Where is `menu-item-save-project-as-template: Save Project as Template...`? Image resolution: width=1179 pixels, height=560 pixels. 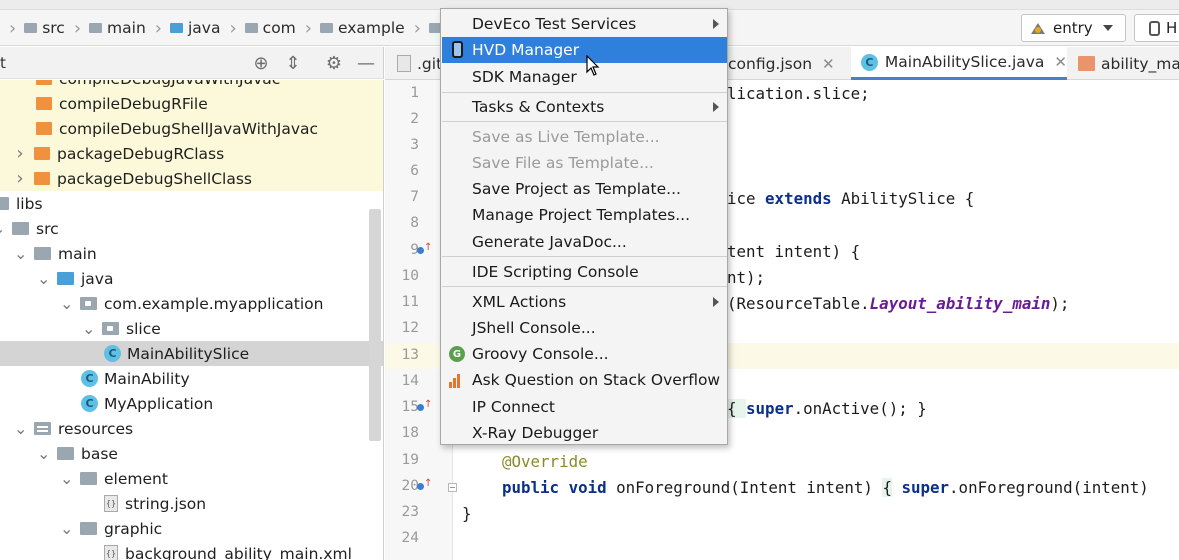
menu-item-save-project-as-template: Save Project as Template... is located at coordinates (584, 189).